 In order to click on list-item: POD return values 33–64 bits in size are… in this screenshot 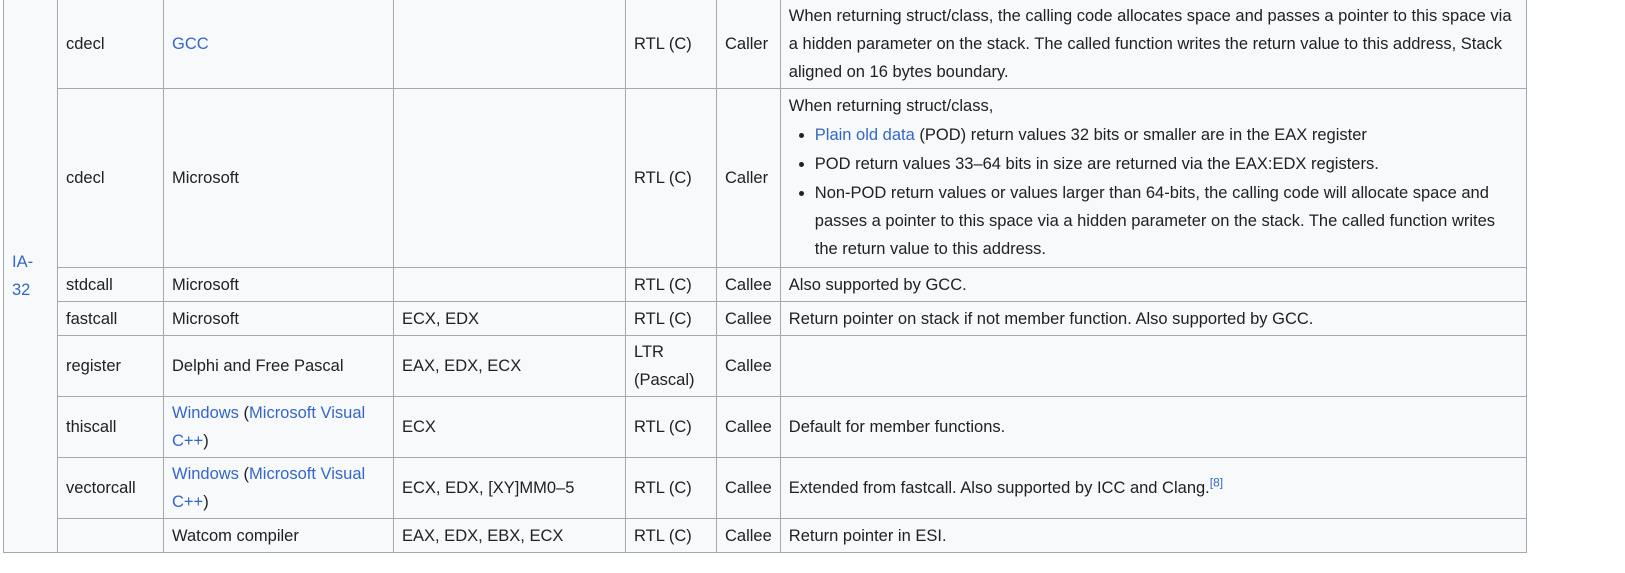, I will do `click(1166, 164)`.